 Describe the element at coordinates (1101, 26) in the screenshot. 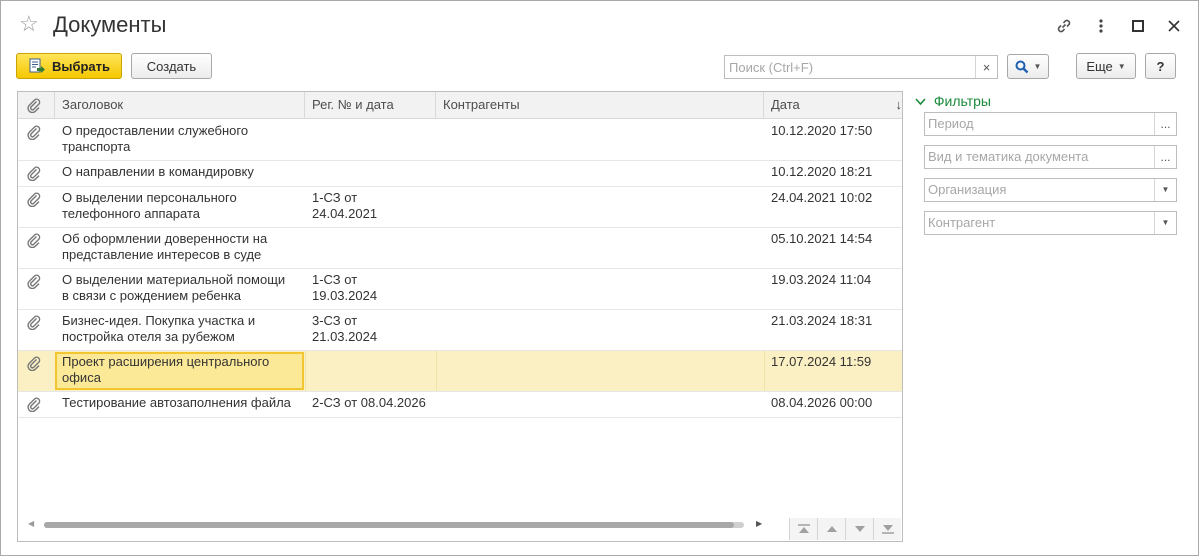

I see `more-vertical-icon` at that location.